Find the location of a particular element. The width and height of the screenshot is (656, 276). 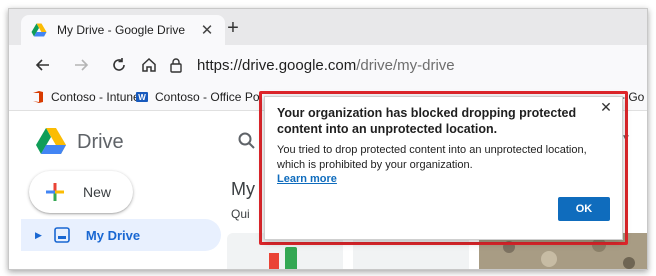

new-button: New is located at coordinates (81, 192).